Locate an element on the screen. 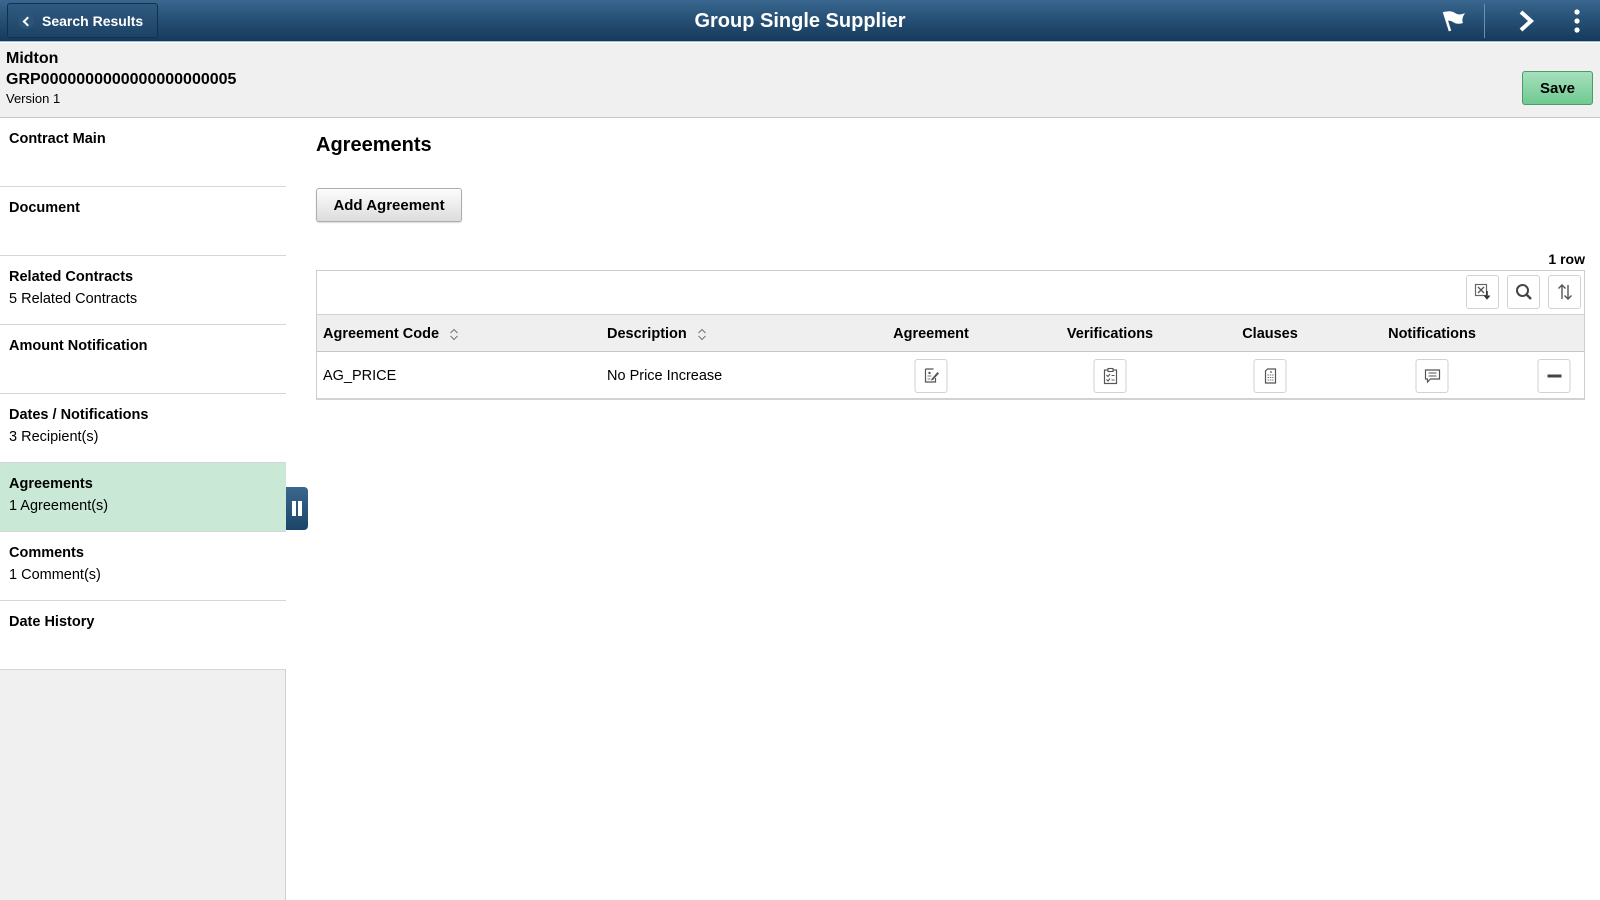  notifications-button is located at coordinates (1432, 376).